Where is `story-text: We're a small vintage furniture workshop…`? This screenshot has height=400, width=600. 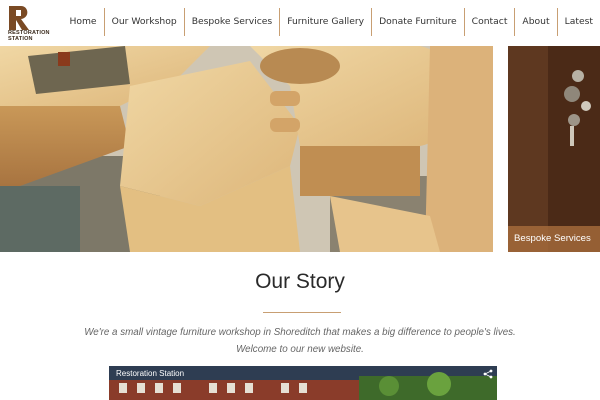 story-text: We're a small vintage furniture workshop… is located at coordinates (300, 341).